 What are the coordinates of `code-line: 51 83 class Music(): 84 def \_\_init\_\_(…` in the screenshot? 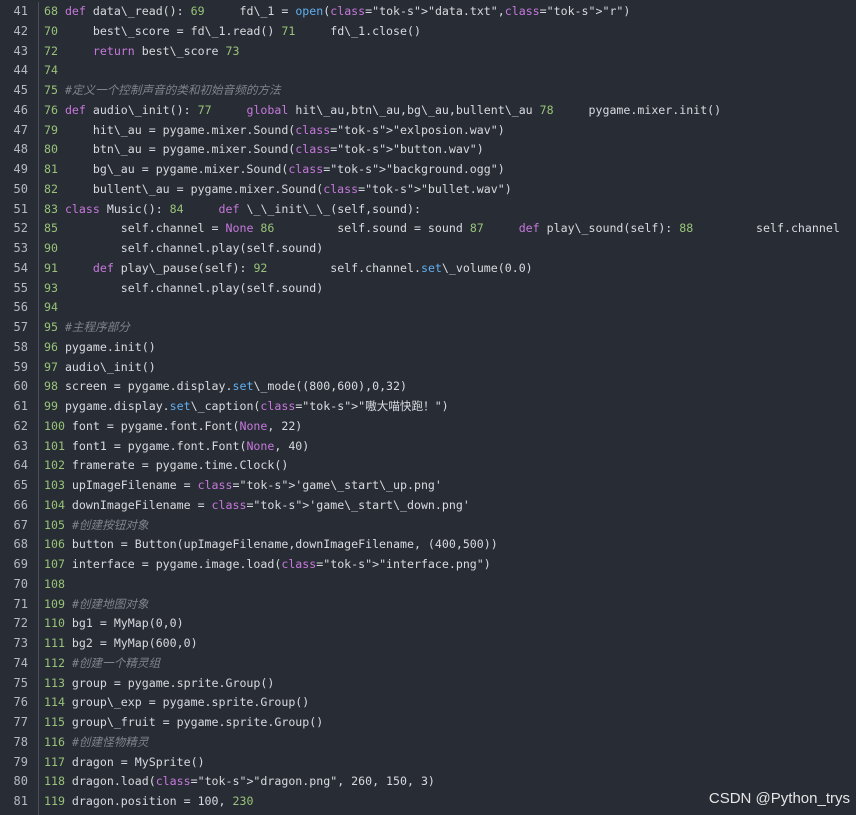 It's located at (428, 210).